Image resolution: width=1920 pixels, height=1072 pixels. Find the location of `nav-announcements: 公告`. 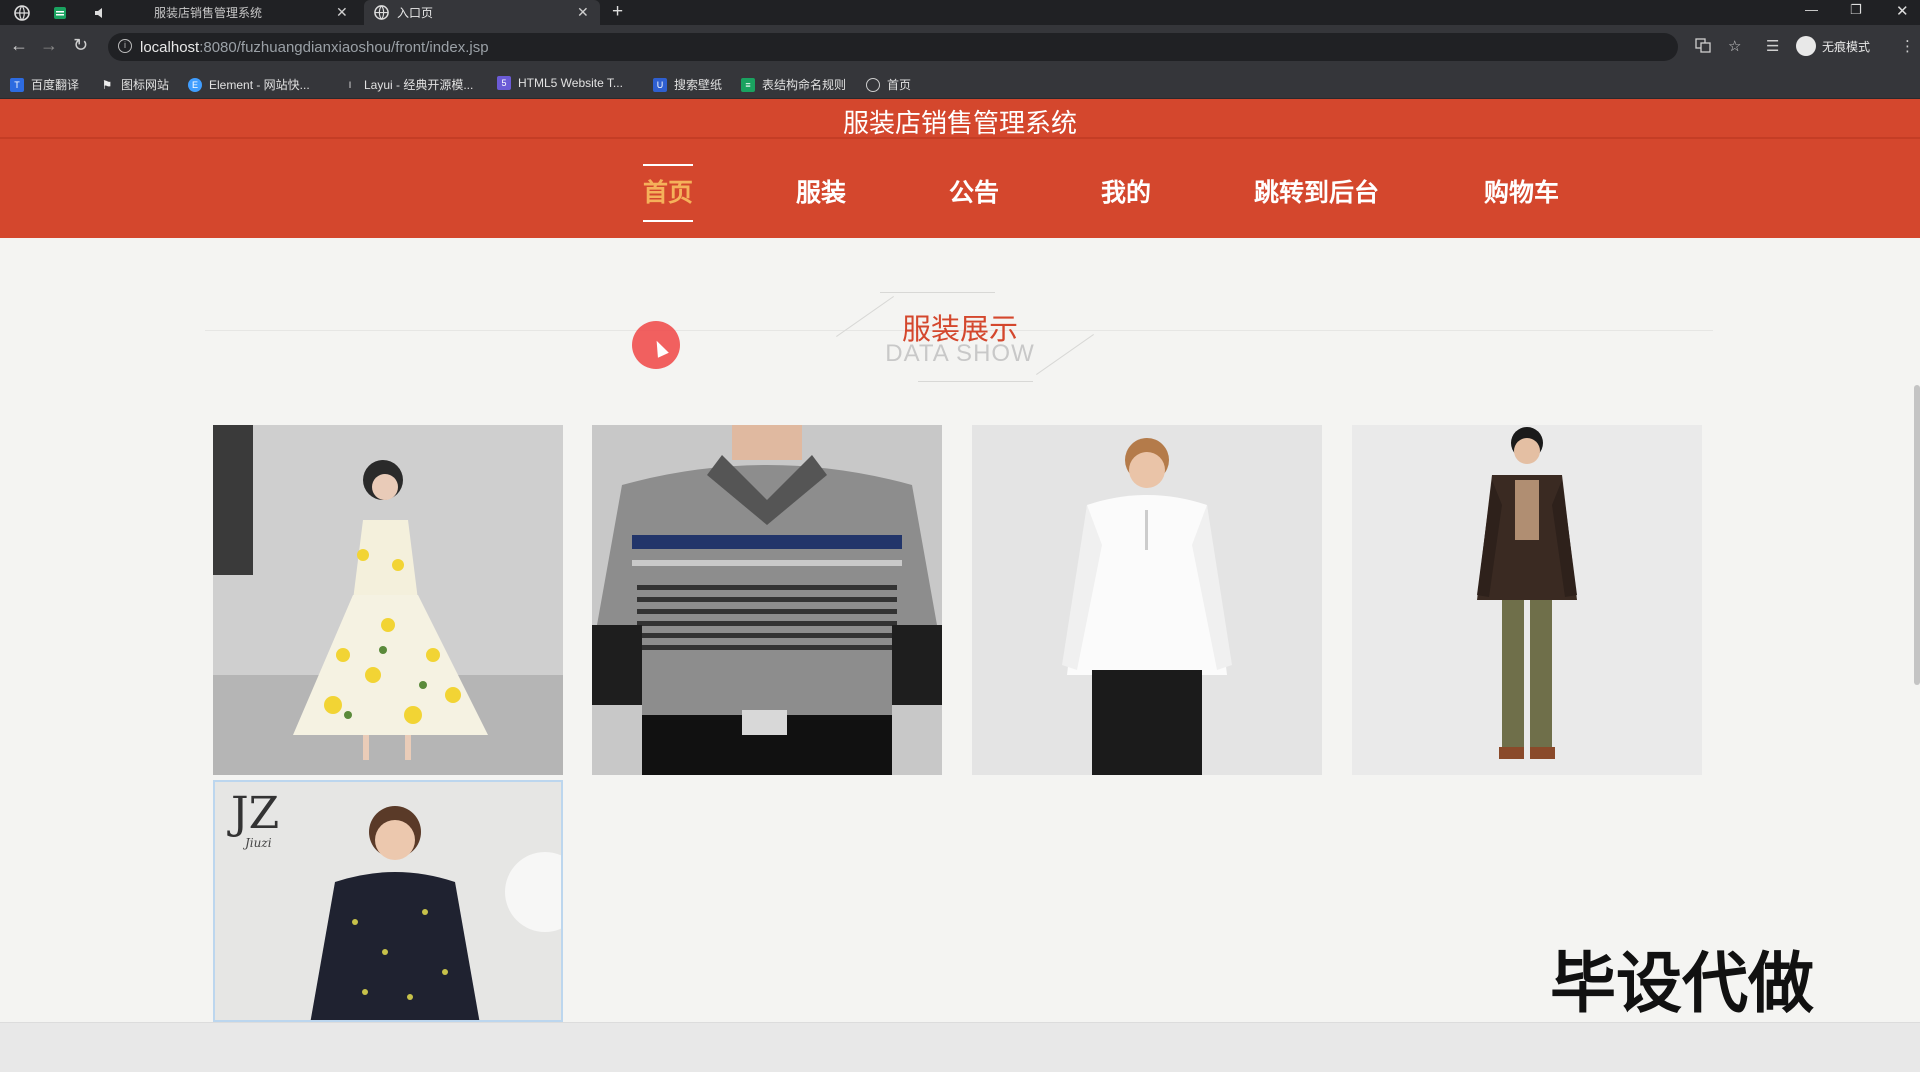

nav-announcements: 公告 is located at coordinates (974, 193).